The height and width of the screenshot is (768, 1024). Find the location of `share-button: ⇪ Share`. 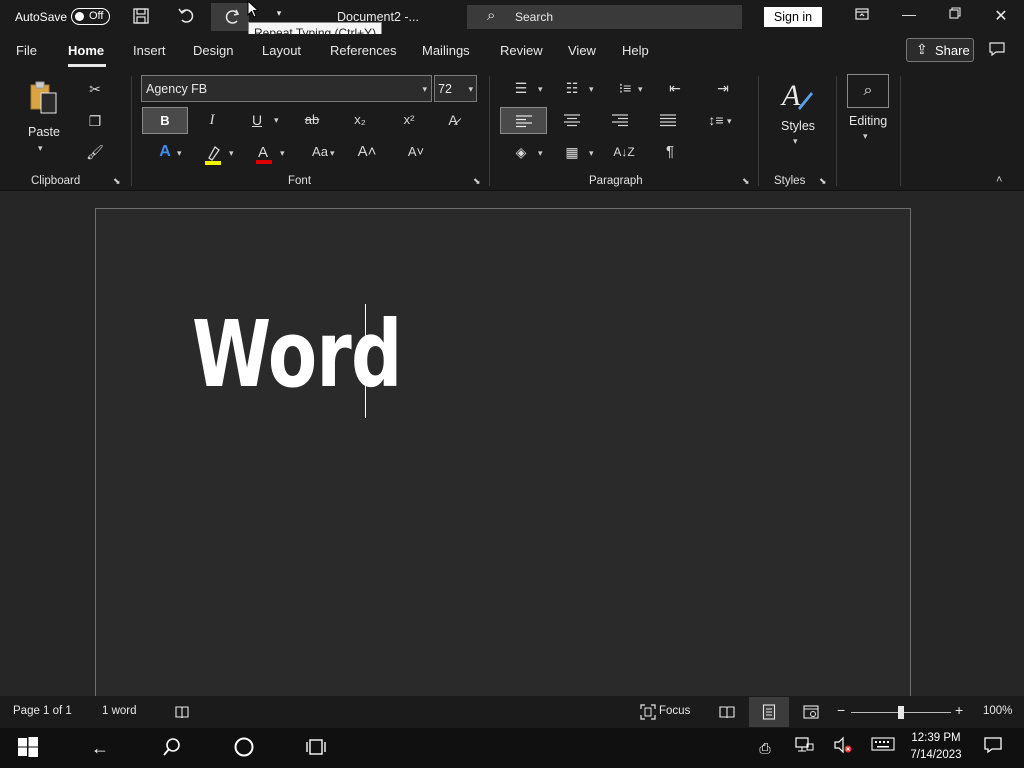

share-button: ⇪ Share is located at coordinates (940, 50).